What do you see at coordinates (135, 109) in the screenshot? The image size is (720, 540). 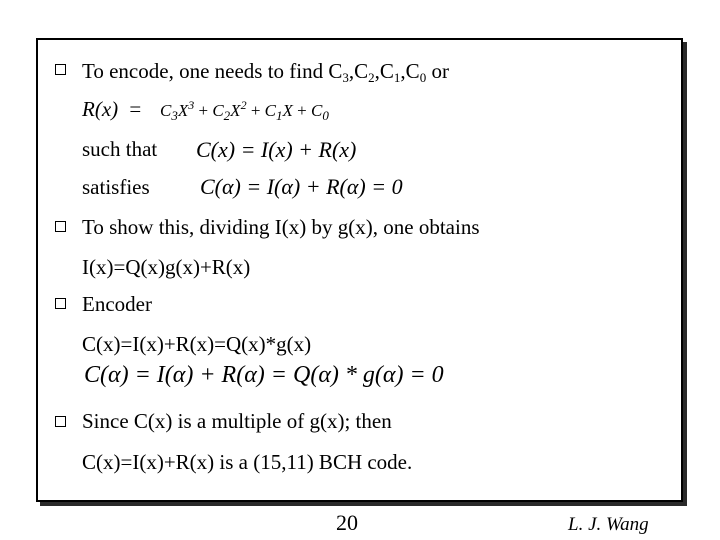 I see `rx-eq-sign: =` at bounding box center [135, 109].